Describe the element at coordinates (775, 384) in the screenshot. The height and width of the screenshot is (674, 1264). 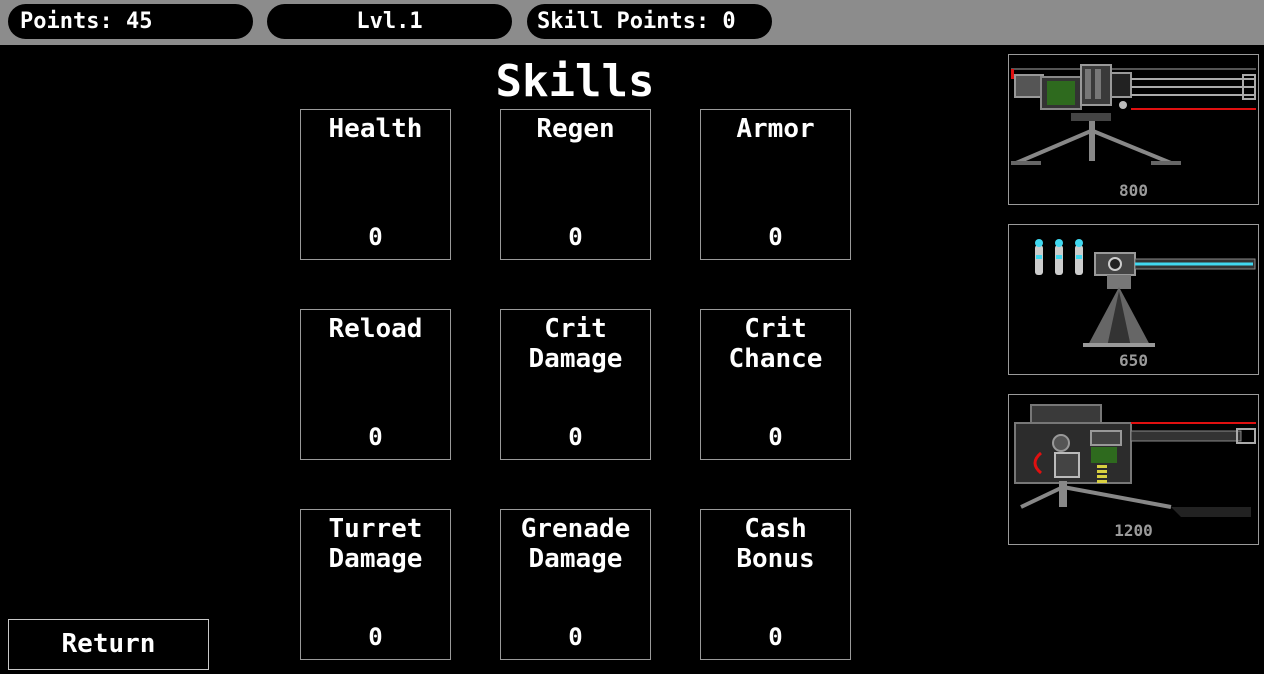
I see `skill-crit-chance-button: Crit Chance 0` at that location.